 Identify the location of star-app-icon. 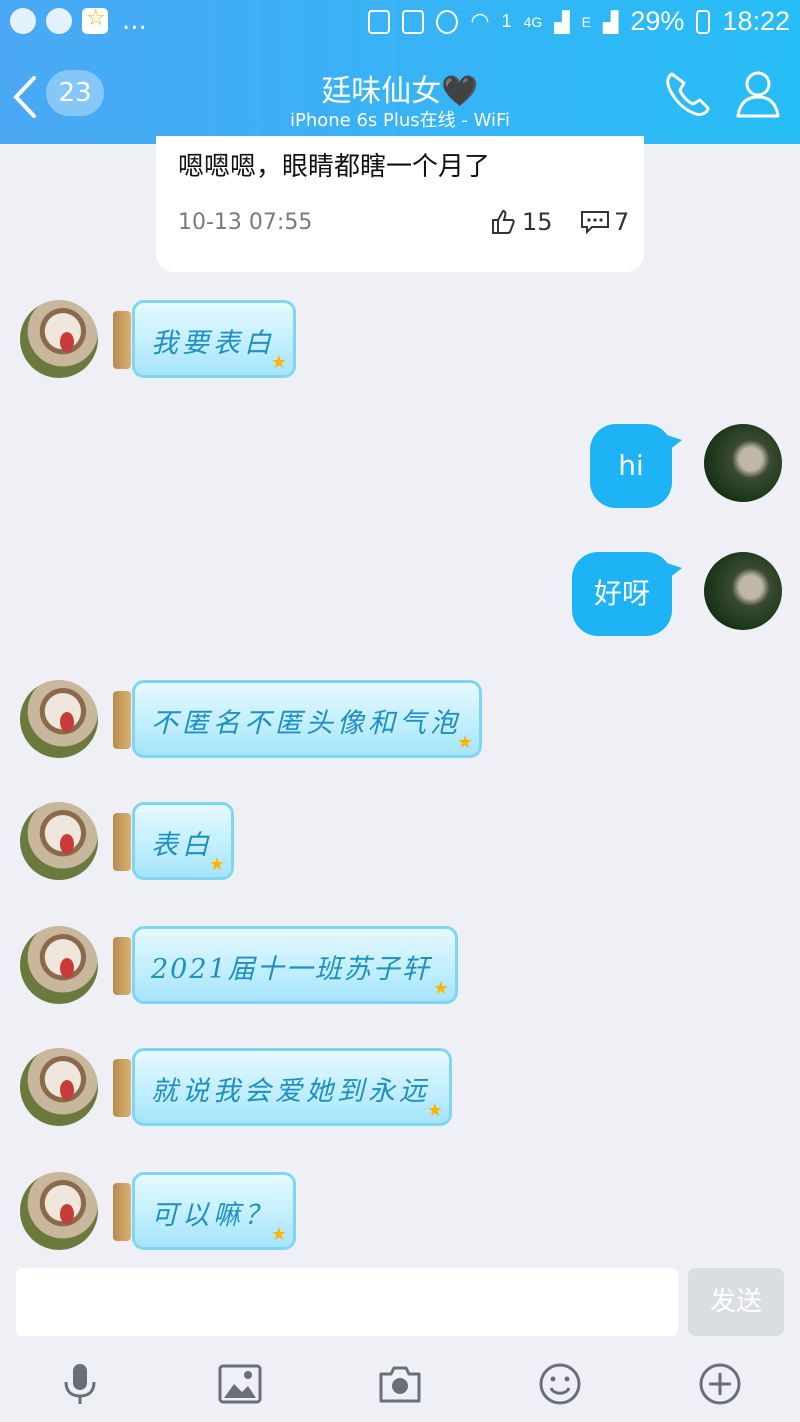
(95, 20).